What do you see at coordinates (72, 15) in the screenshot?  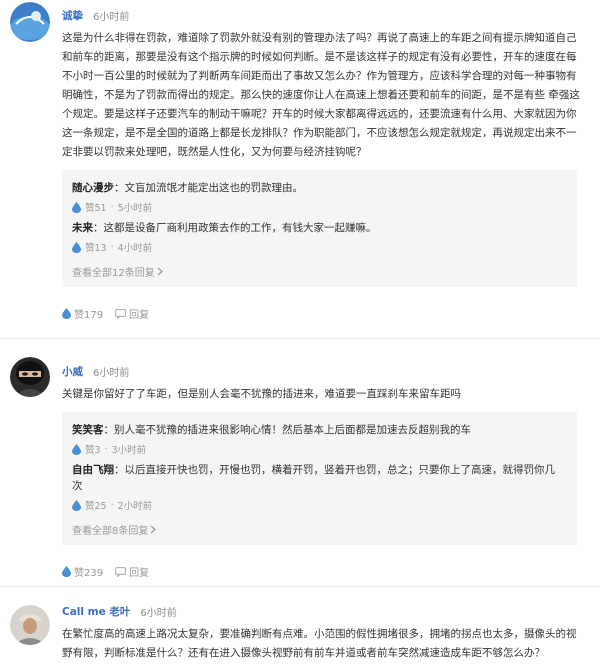 I see `comment-author: 诚挚` at bounding box center [72, 15].